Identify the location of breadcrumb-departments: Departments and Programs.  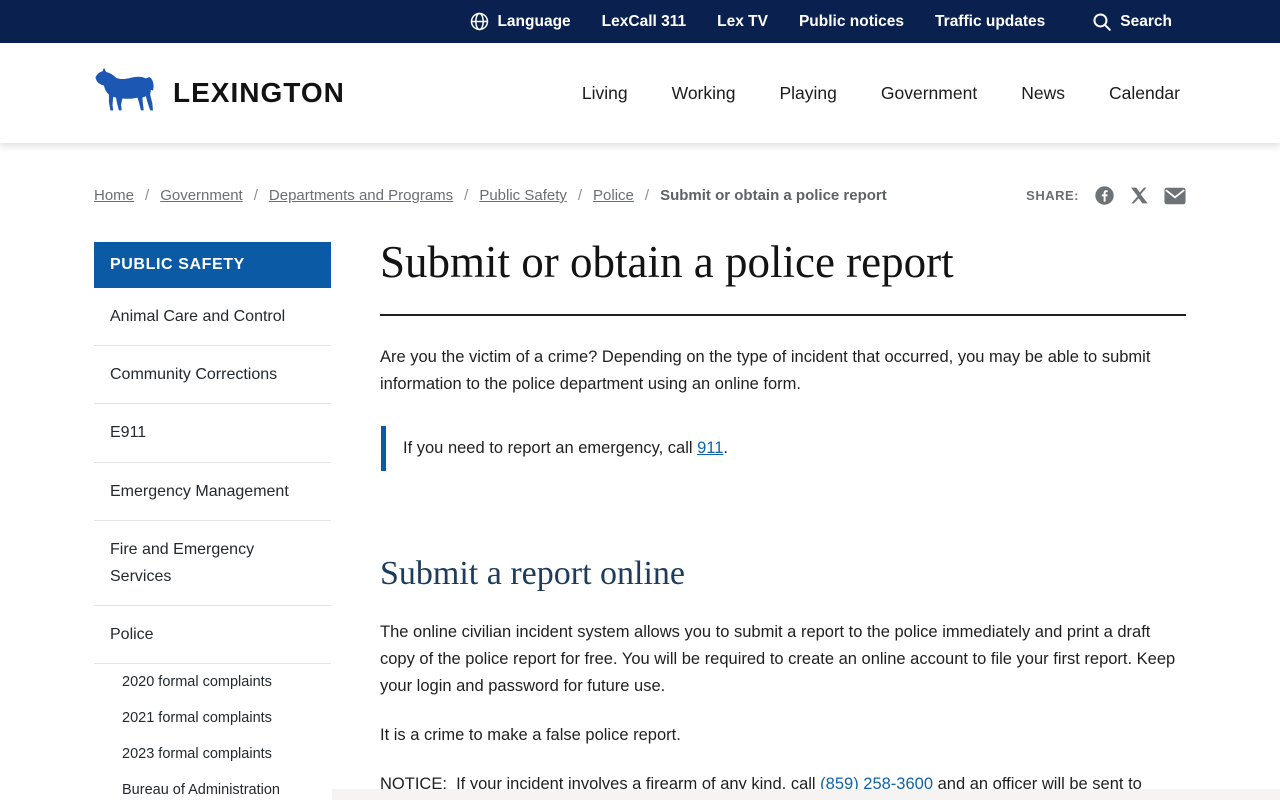
(361, 195).